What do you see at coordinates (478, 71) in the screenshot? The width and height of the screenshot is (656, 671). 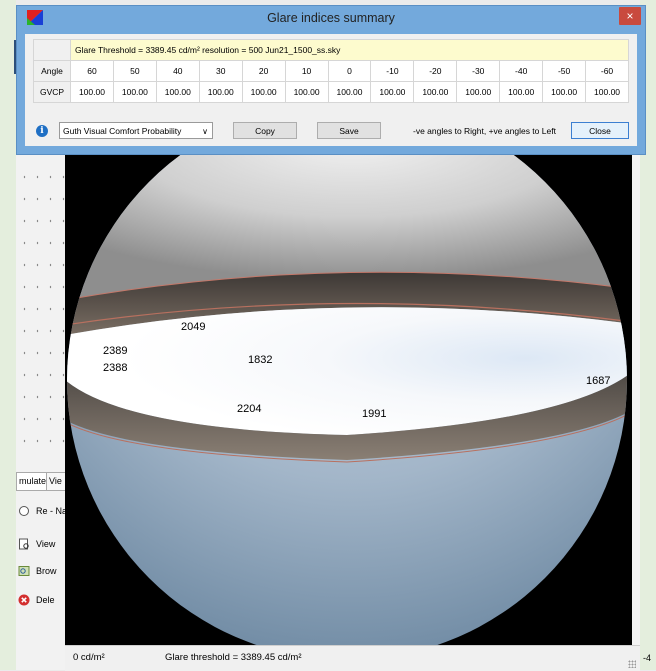 I see `angle-cell: -30` at bounding box center [478, 71].